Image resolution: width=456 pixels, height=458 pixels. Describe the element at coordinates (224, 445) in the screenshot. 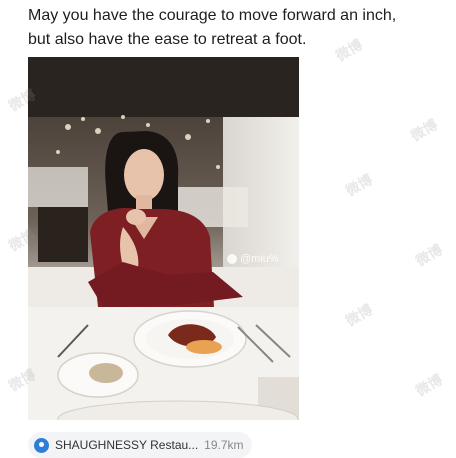

I see `location-distance: 19.7km` at that location.